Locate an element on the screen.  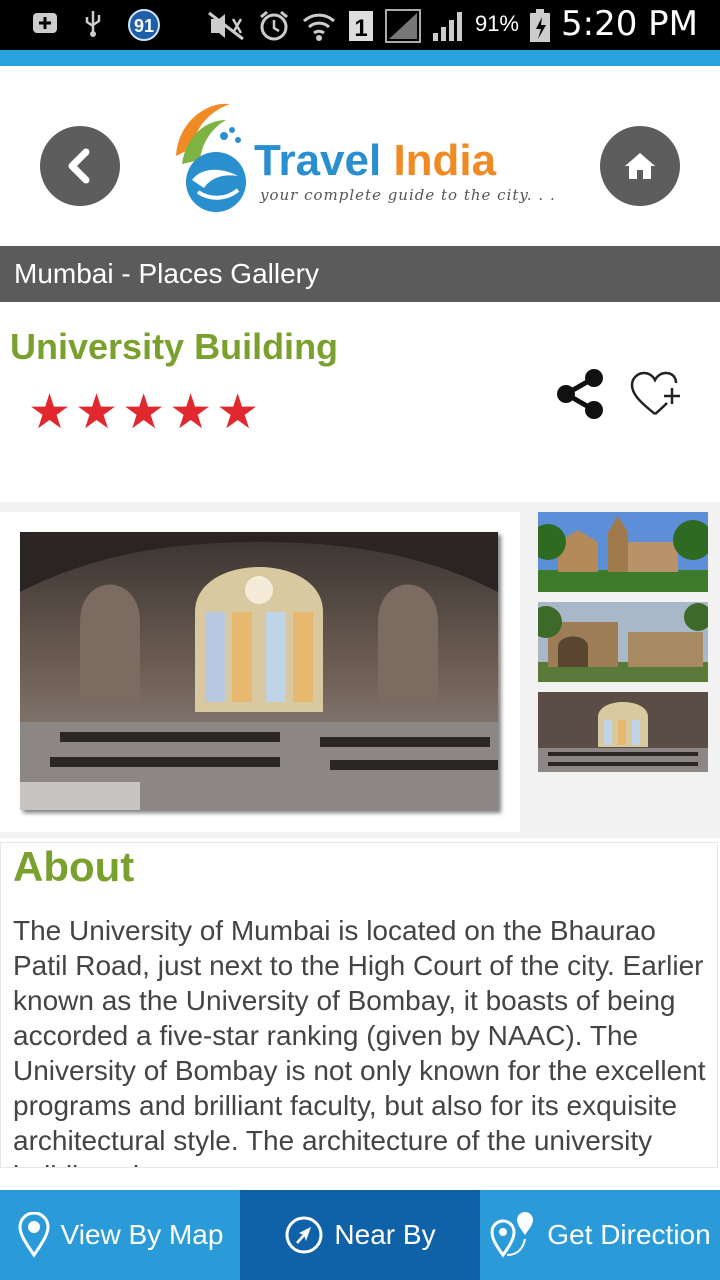
plus-box-icon is located at coordinates (45, 23).